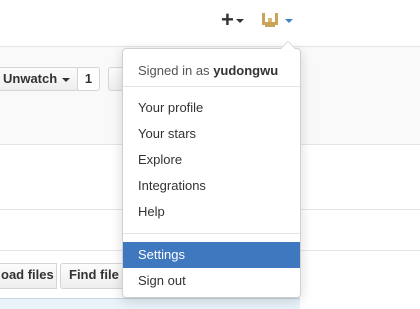  What do you see at coordinates (174, 70) in the screenshot?
I see `signed-in-prefix: Signed in as` at bounding box center [174, 70].